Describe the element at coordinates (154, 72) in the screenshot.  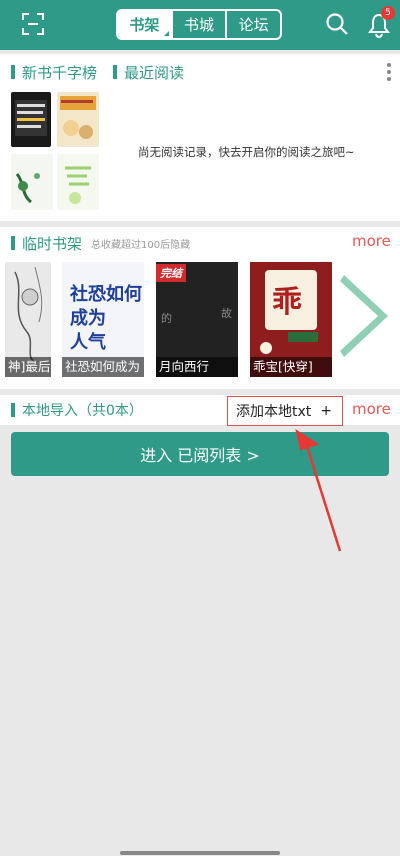
I see `recent-reading-title: 最近阅读` at that location.